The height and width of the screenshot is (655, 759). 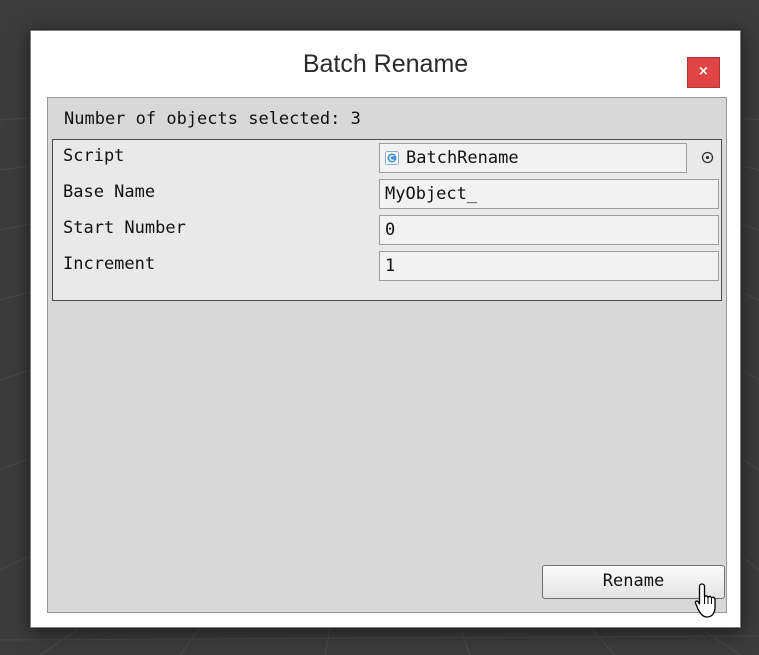 I want to click on title-bar: Batch Rename ×, so click(x=385, y=65).